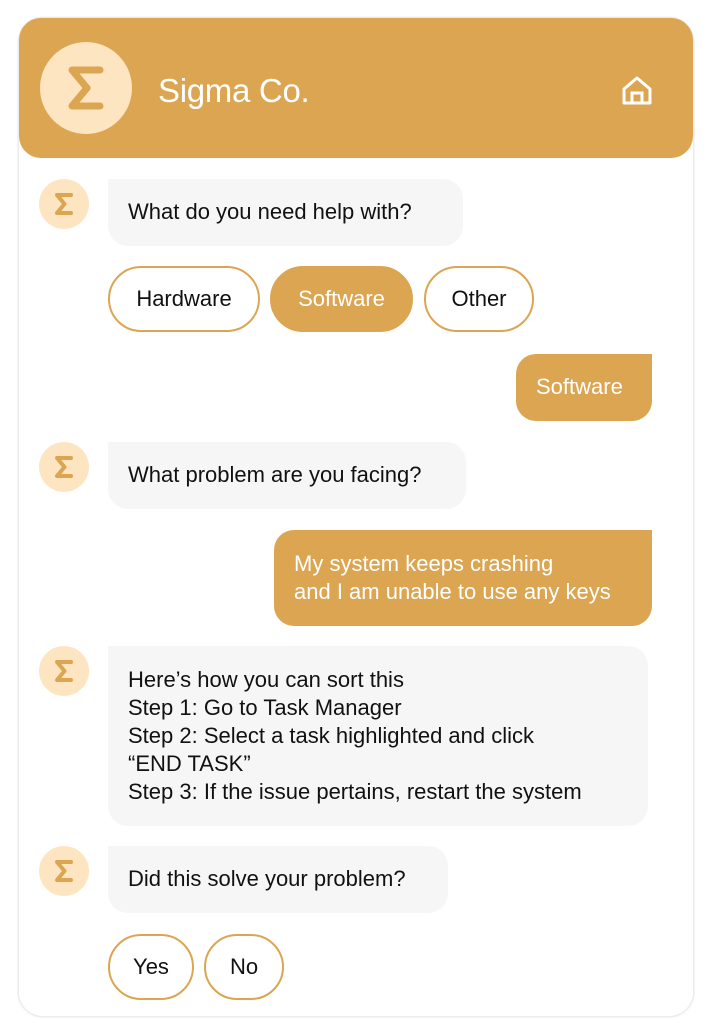 This screenshot has width=712, height=1036. What do you see at coordinates (341, 299) in the screenshot?
I see `quick-reply-software: Software` at bounding box center [341, 299].